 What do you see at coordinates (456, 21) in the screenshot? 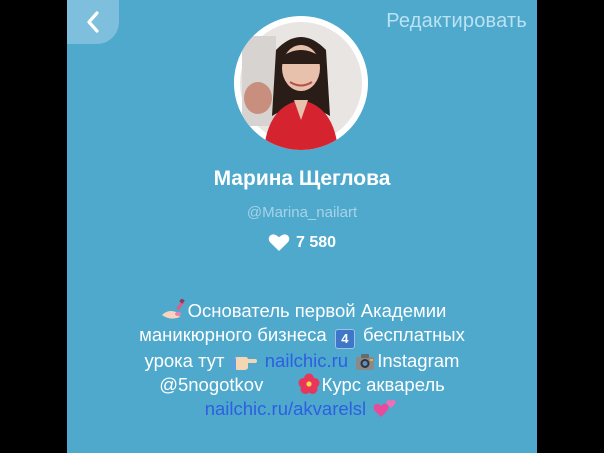
I see `edit-profile-button: Редактировать` at bounding box center [456, 21].